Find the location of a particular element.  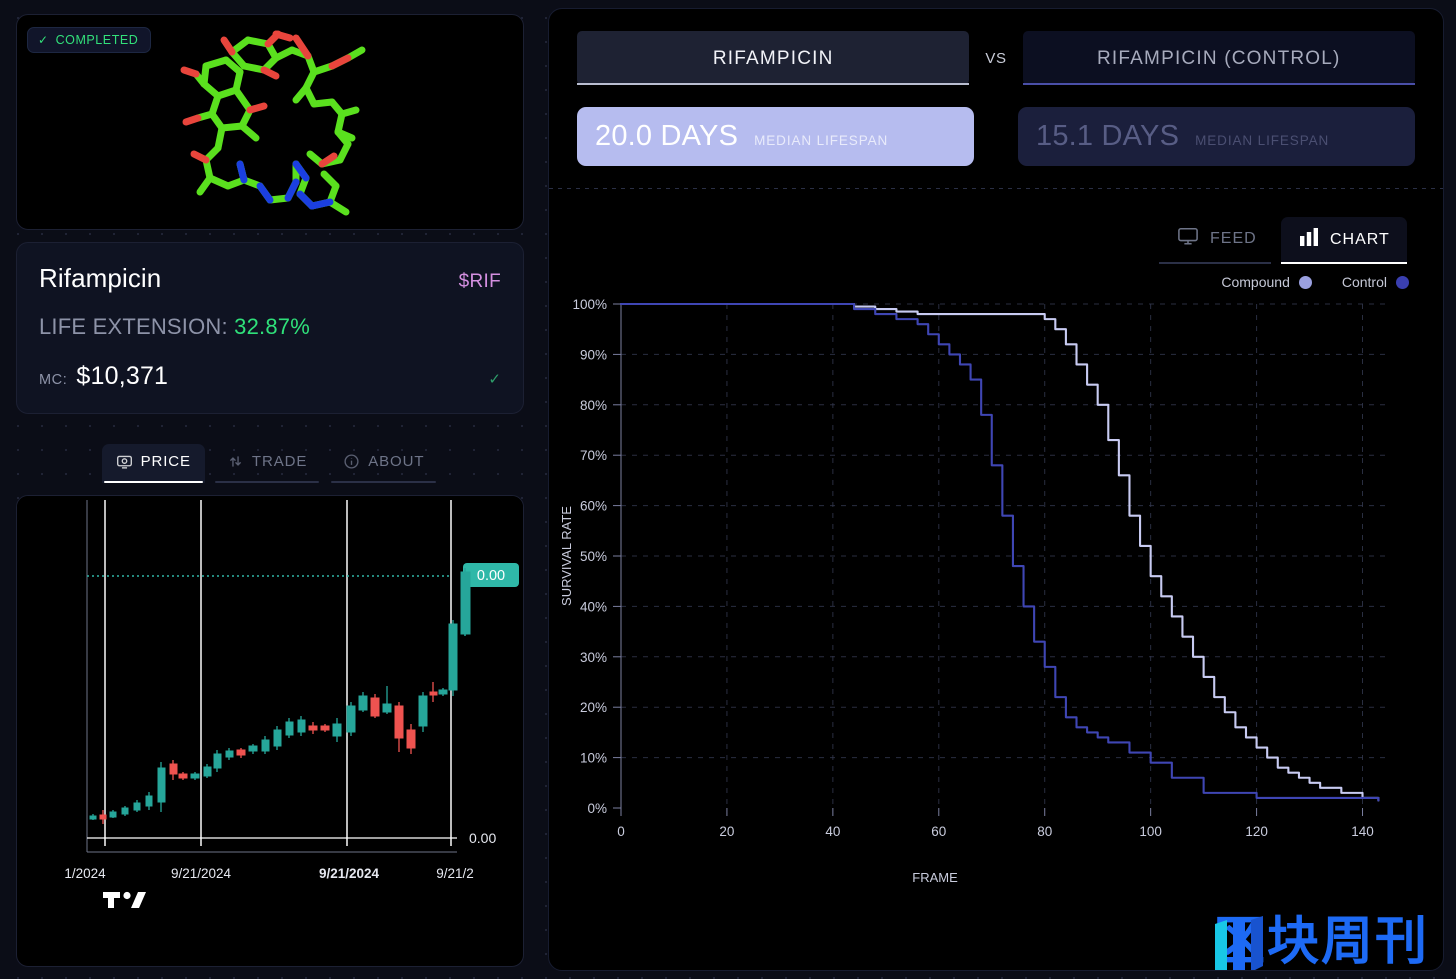

watermark-text: 区块周刊 is located at coordinates (1320, 941).